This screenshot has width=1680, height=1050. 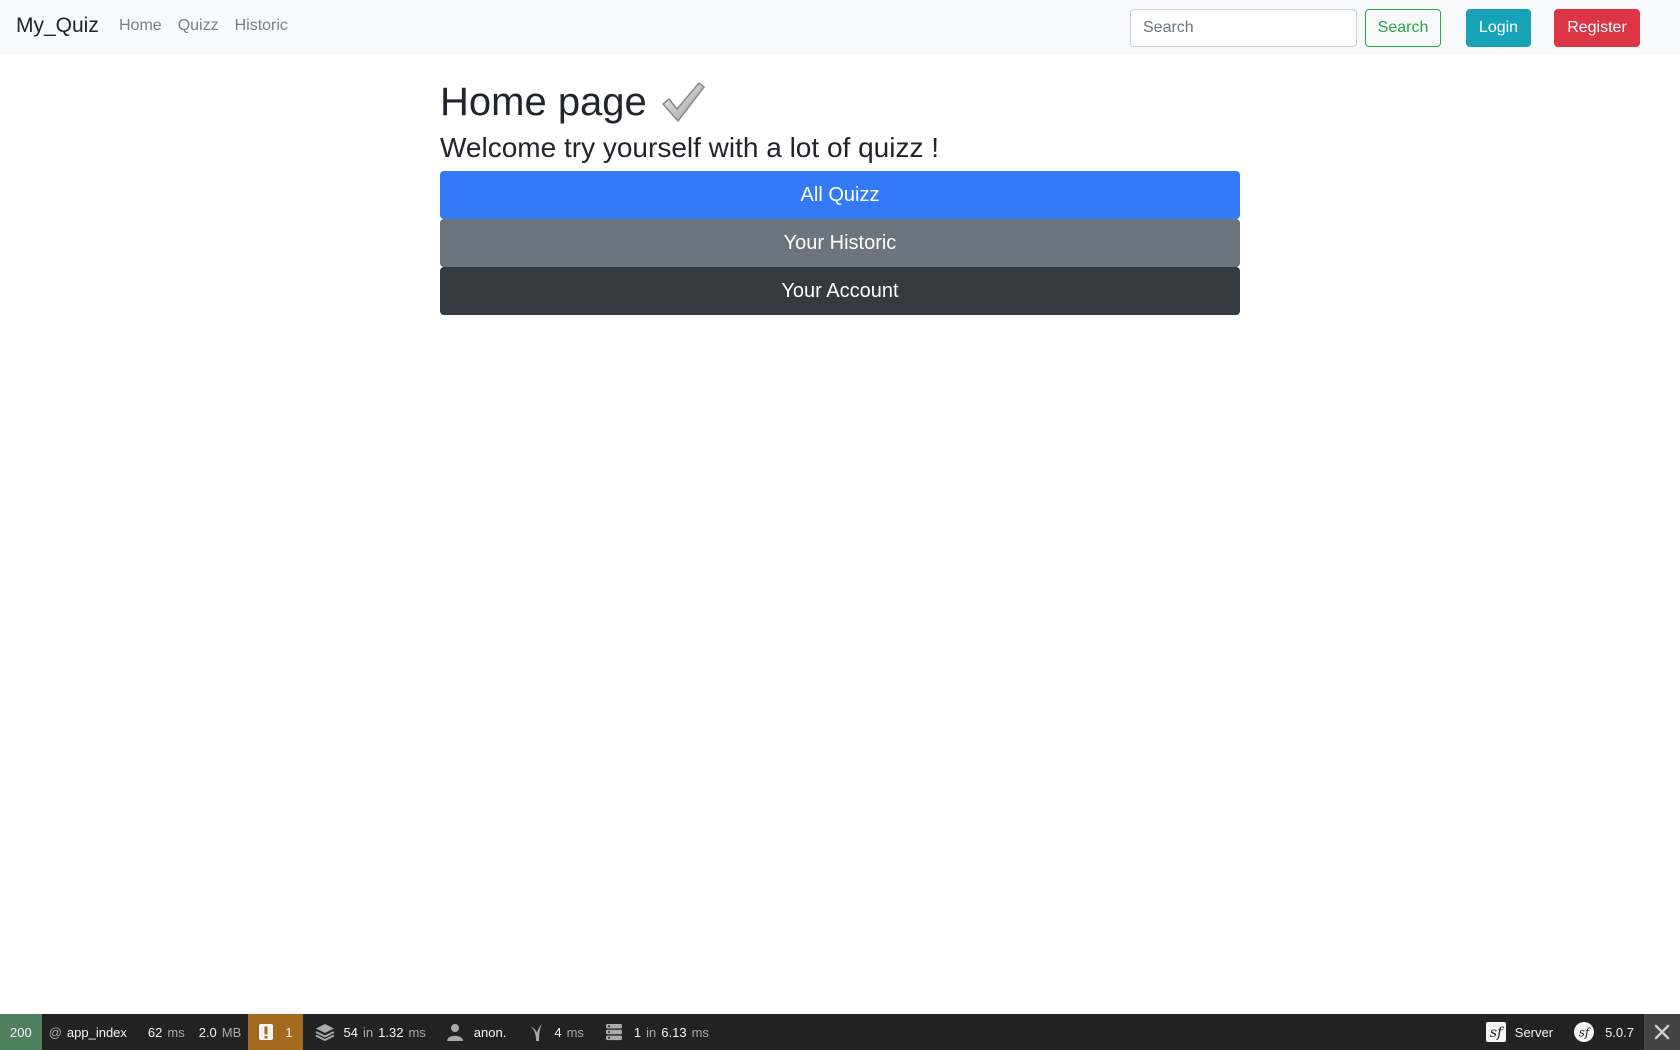 What do you see at coordinates (1498, 28) in the screenshot?
I see `login-button: Login` at bounding box center [1498, 28].